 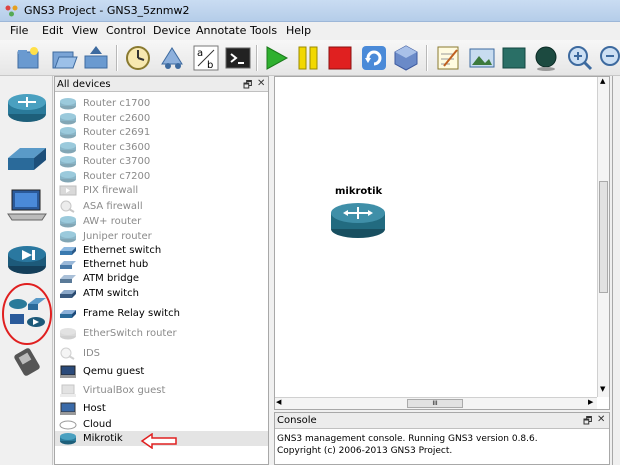 What do you see at coordinates (161, 206) in the screenshot?
I see `device-item: ASA firewall` at bounding box center [161, 206].